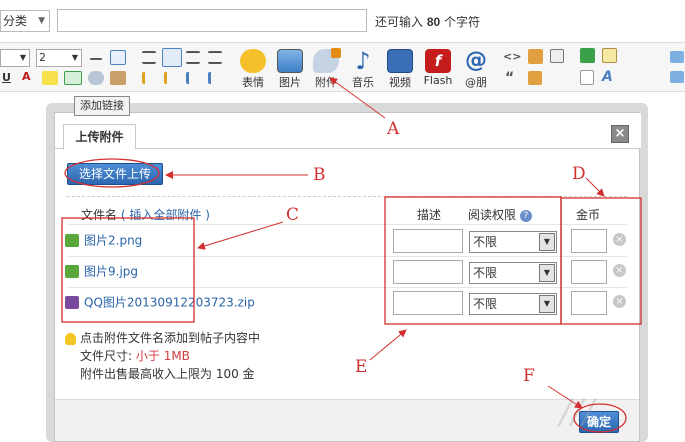 Image resolution: width=685 pixels, height=442 pixels. What do you see at coordinates (149, 78) in the screenshot?
I see `ordered-list-icon` at bounding box center [149, 78].